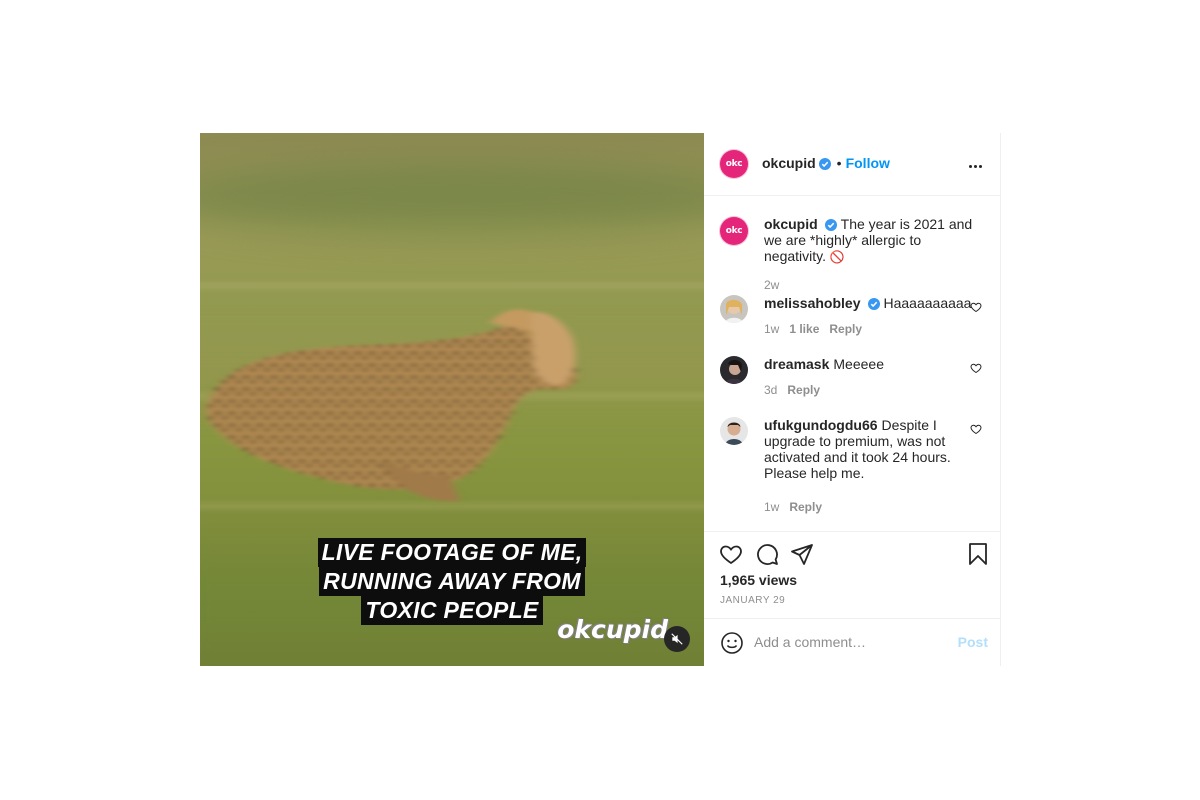 Image resolution: width=1200 pixels, height=800 pixels. I want to click on comment-meta: 3d Reply, so click(869, 390).